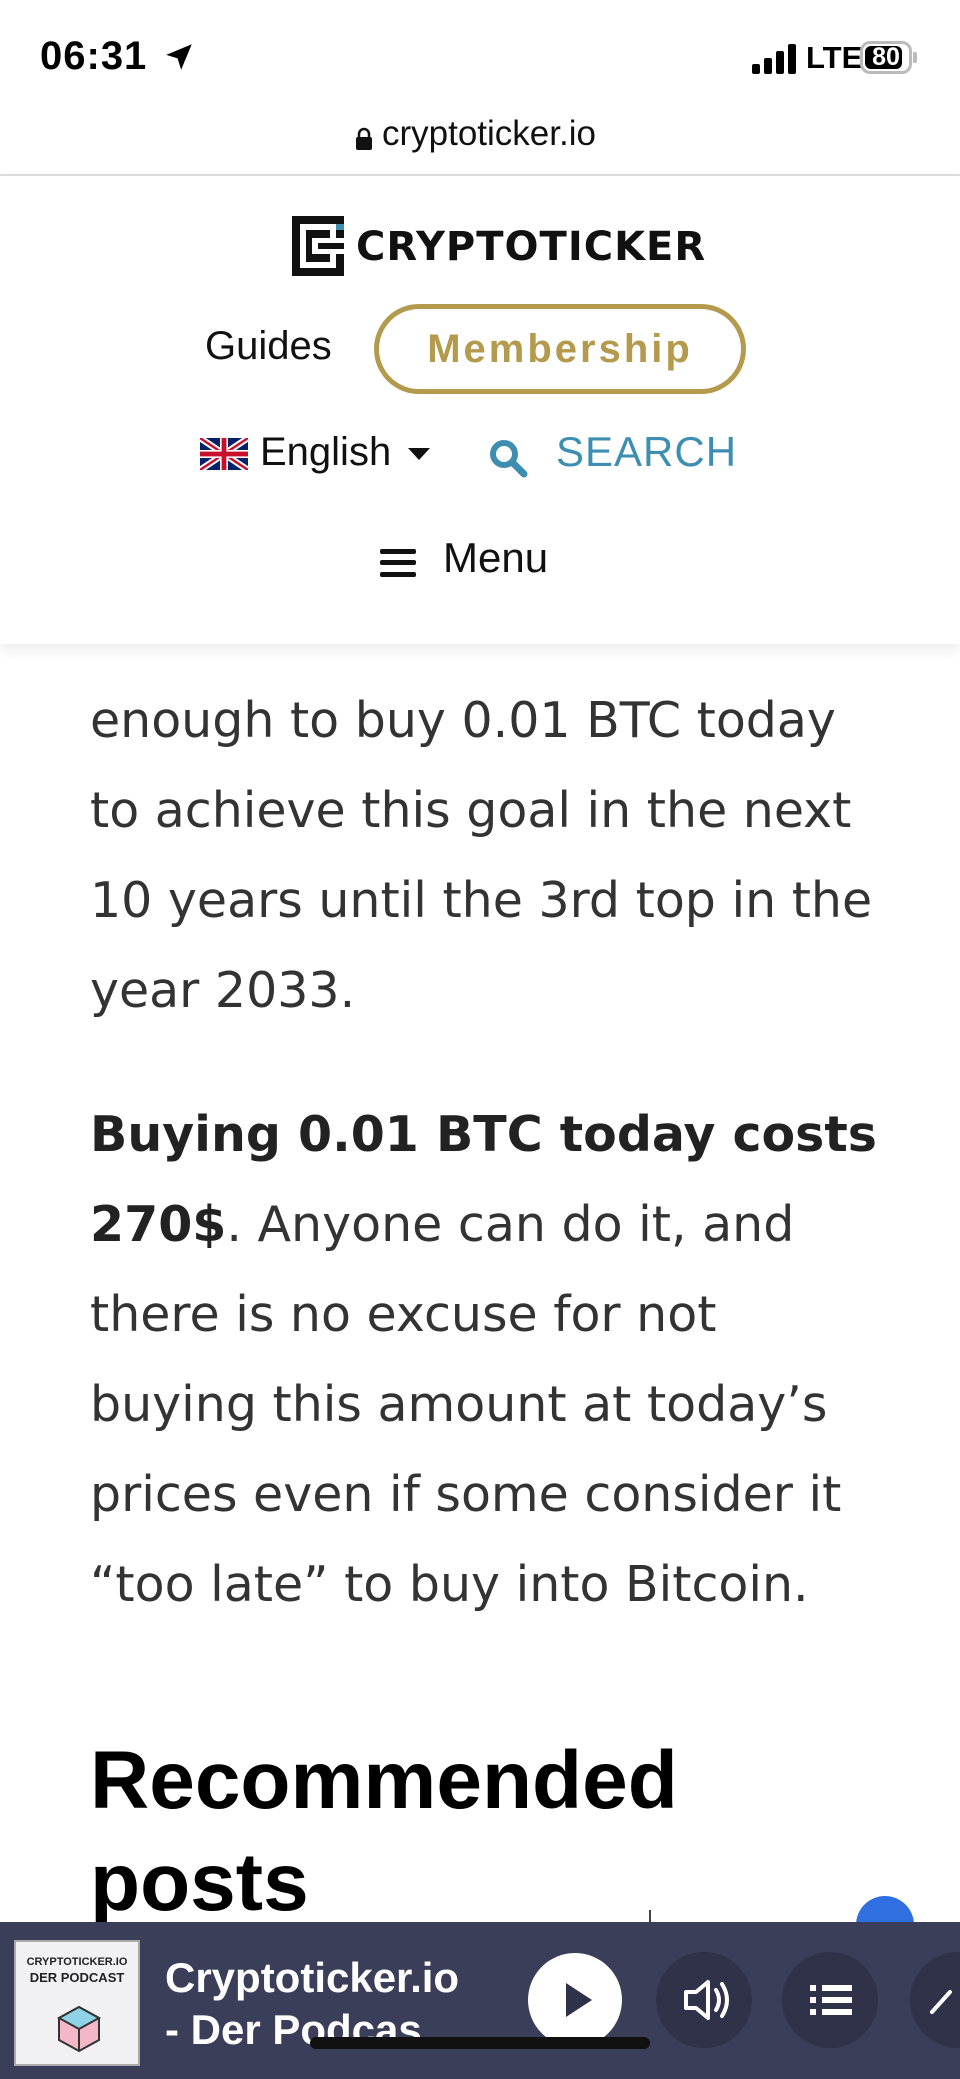  Describe the element at coordinates (489, 134) in the screenshot. I see `url-text: cryptoticker.io` at that location.